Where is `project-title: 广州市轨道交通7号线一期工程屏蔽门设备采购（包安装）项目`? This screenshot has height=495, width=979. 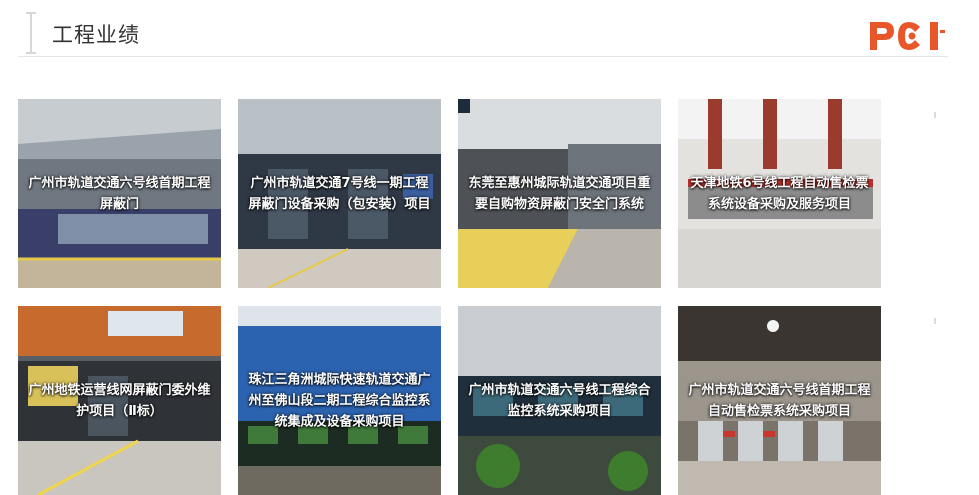
project-title: 广州市轨道交通7号线一期工程屏蔽门设备采购（包安装）项目 is located at coordinates (339, 193).